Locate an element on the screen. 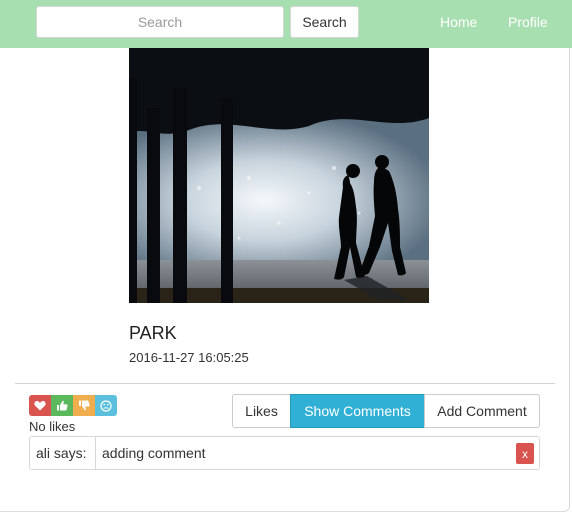  likes-count: No likes is located at coordinates (52, 426).